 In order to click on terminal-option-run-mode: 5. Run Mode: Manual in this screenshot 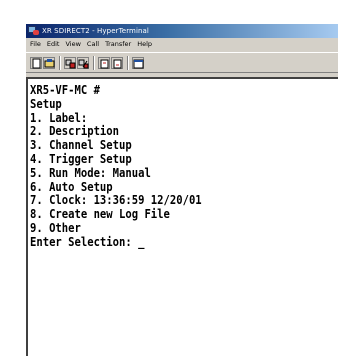, I will do `click(90, 172)`.